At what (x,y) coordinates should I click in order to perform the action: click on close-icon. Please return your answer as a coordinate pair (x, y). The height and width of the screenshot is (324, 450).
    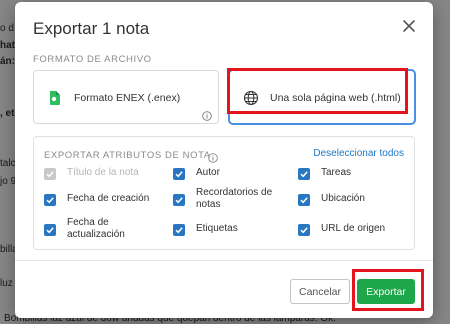
    Looking at the image, I should click on (409, 26).